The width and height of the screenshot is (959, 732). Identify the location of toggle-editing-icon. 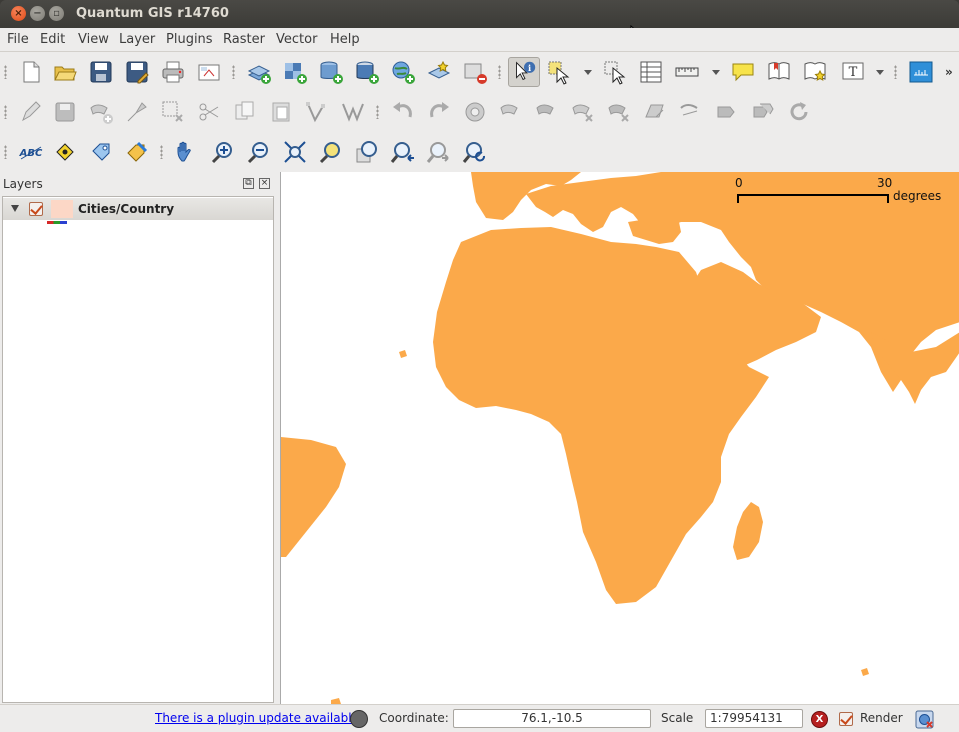
(31, 112).